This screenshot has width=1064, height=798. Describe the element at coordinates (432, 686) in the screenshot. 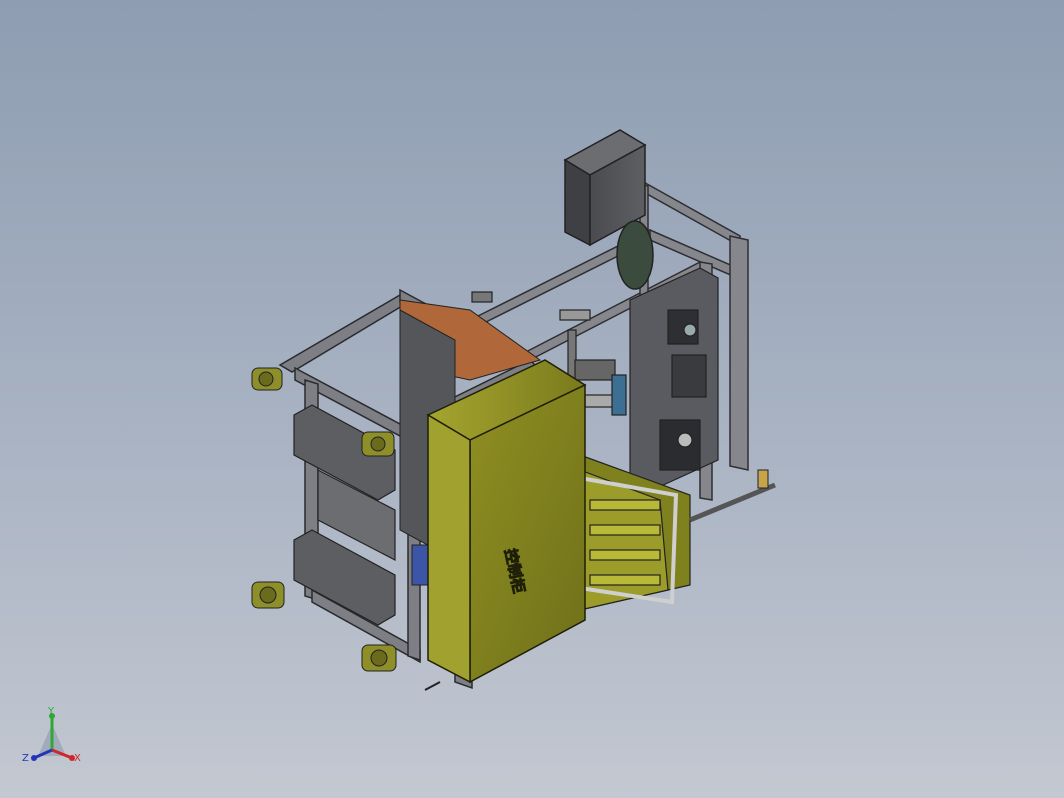

I see `bottom-pin` at that location.